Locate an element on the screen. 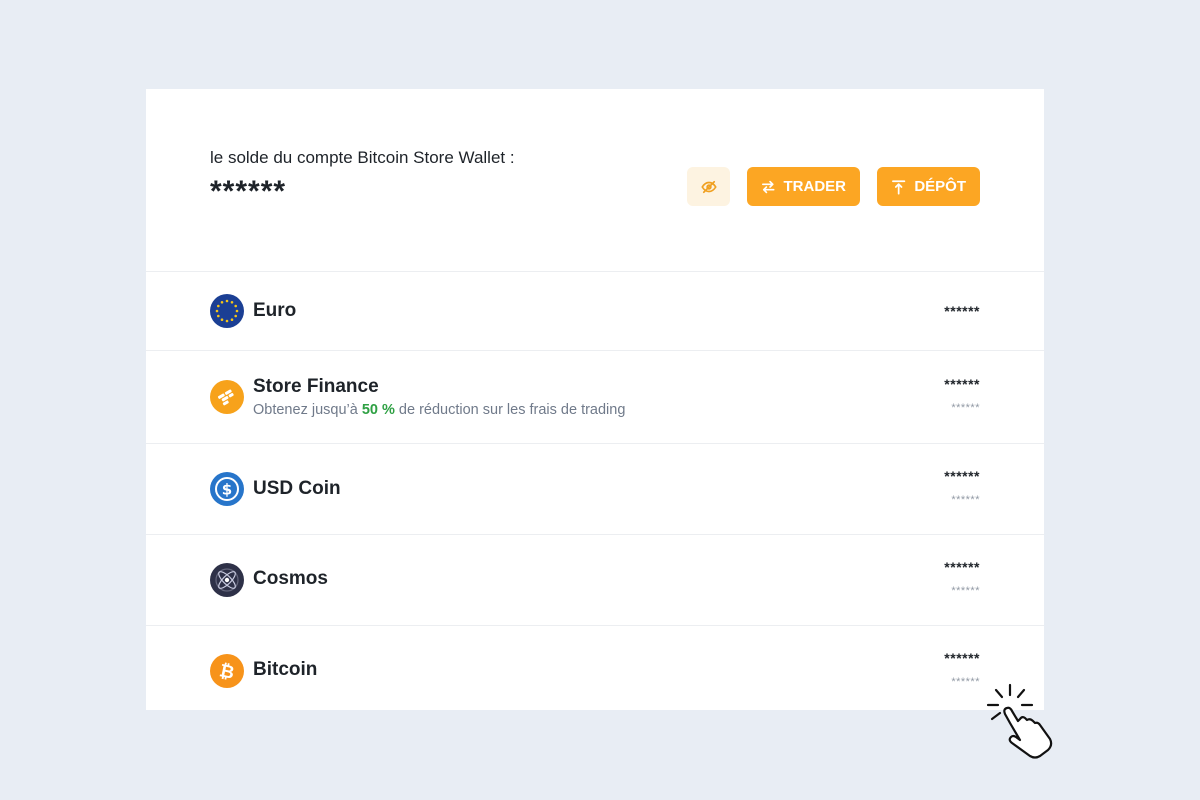  asset-subtitle-highlight: 50 % is located at coordinates (378, 410).